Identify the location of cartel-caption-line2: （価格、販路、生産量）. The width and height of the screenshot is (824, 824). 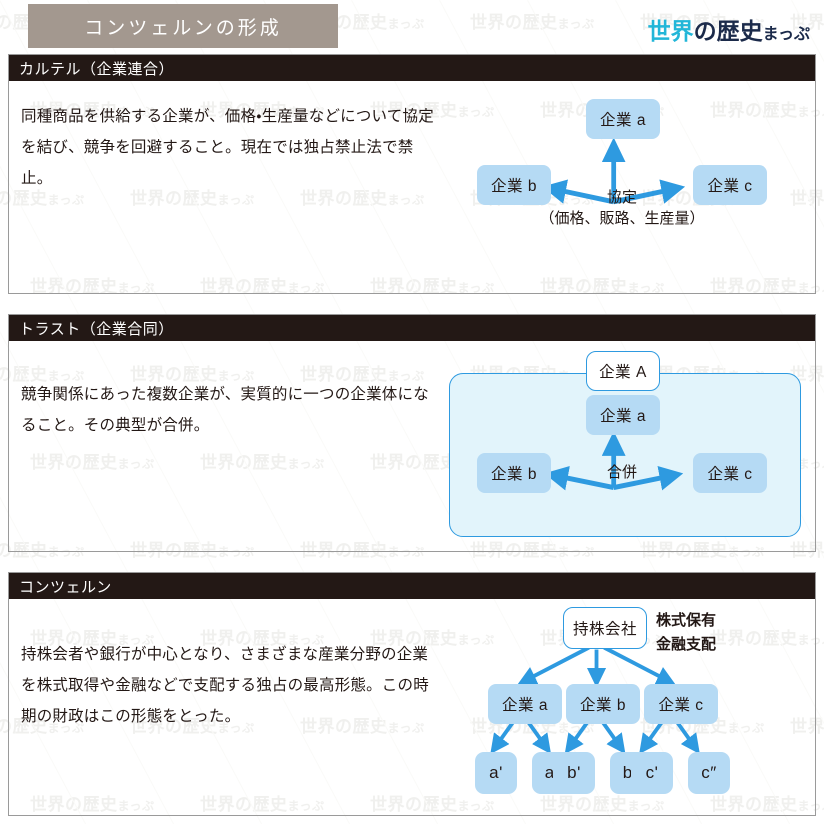
(622, 218).